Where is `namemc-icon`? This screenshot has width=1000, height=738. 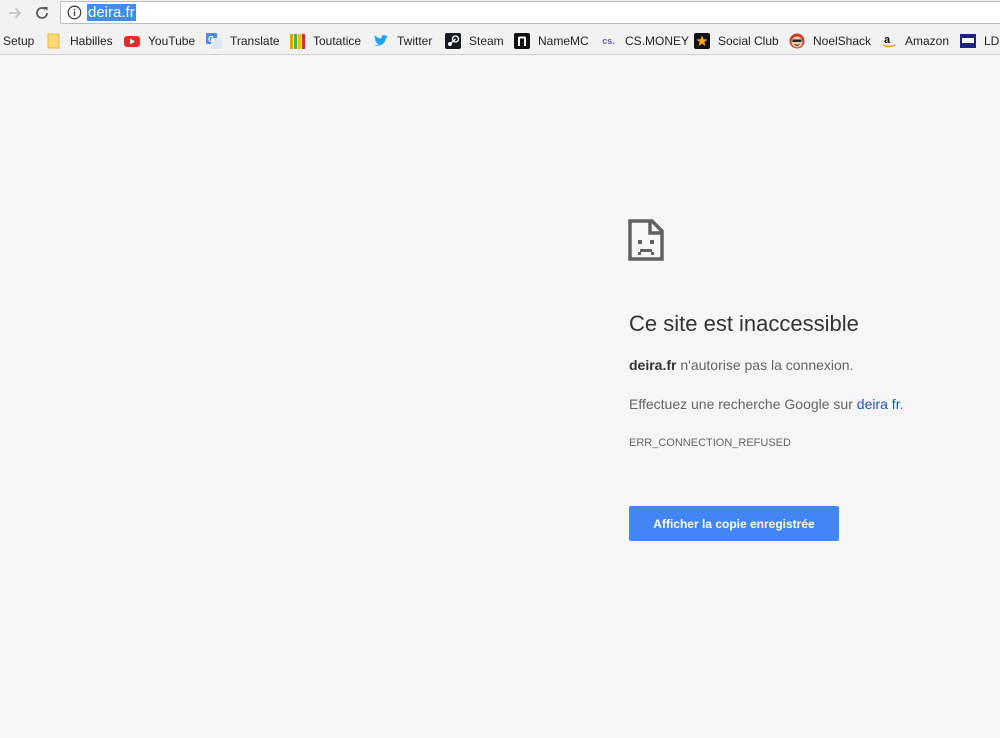 namemc-icon is located at coordinates (522, 40).